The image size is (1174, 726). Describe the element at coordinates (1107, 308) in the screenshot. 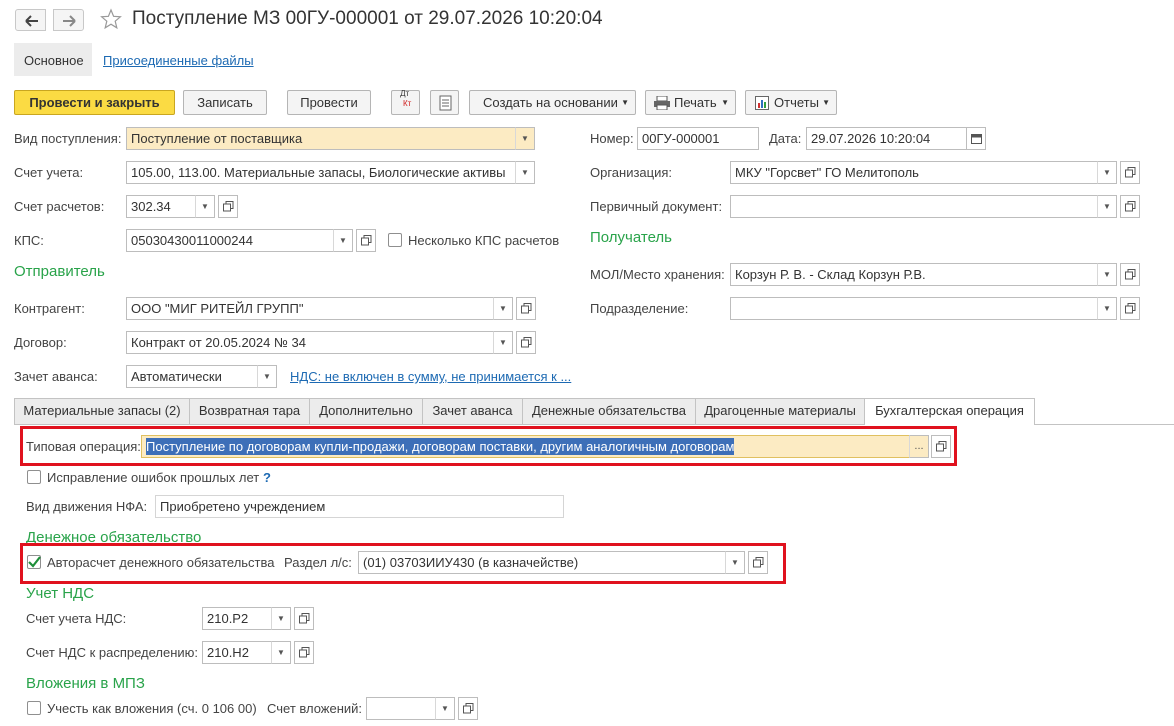

I see `department-dropdown: ▼` at that location.